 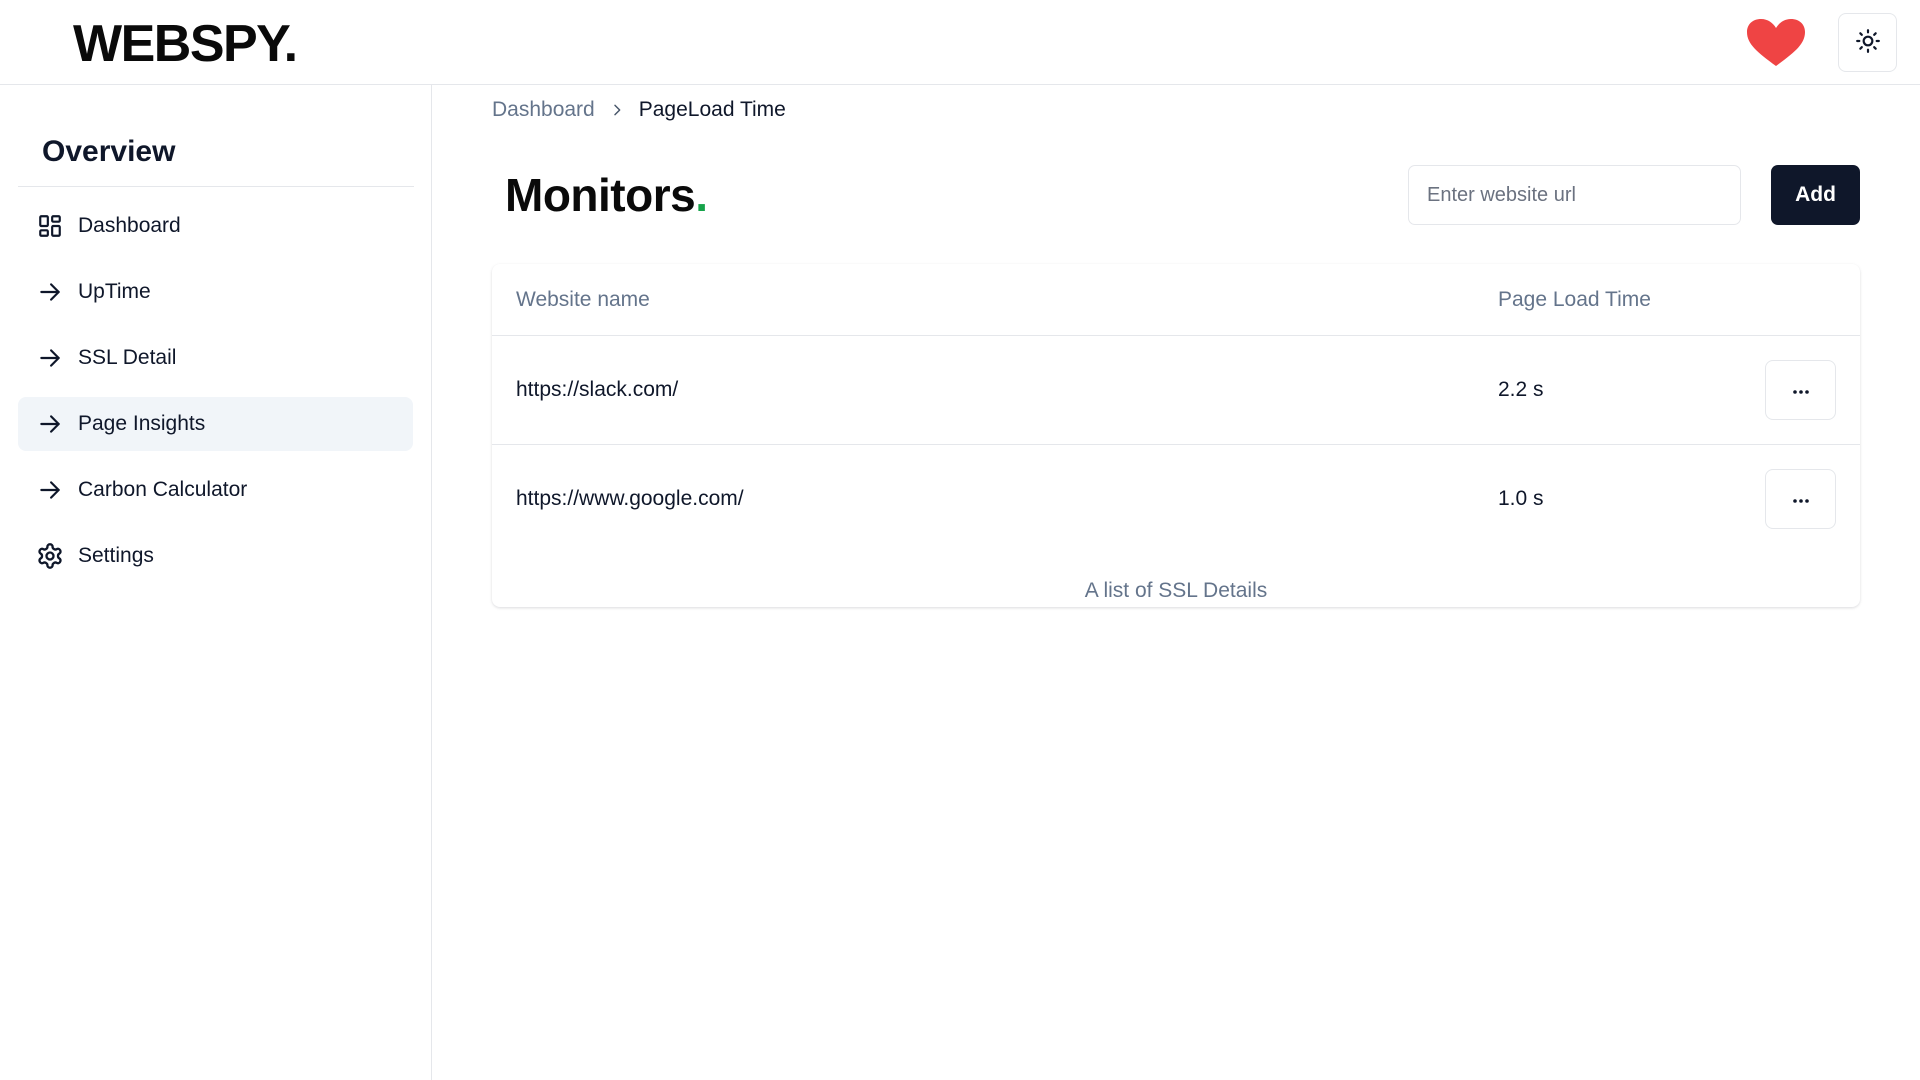 What do you see at coordinates (50, 556) in the screenshot?
I see `gear-icon` at bounding box center [50, 556].